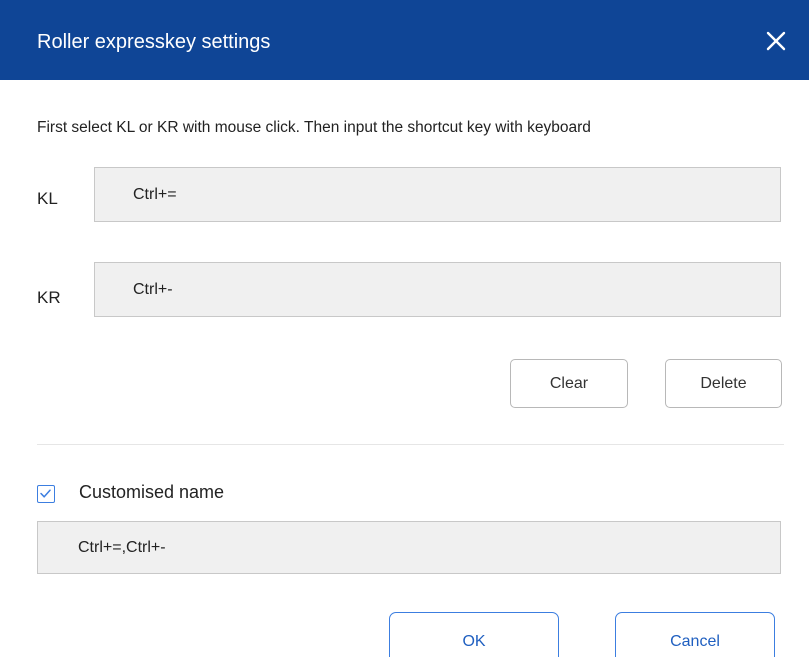 The image size is (809, 657). What do you see at coordinates (153, 289) in the screenshot?
I see `kr-shortcut-value: Ctrl+-` at bounding box center [153, 289].